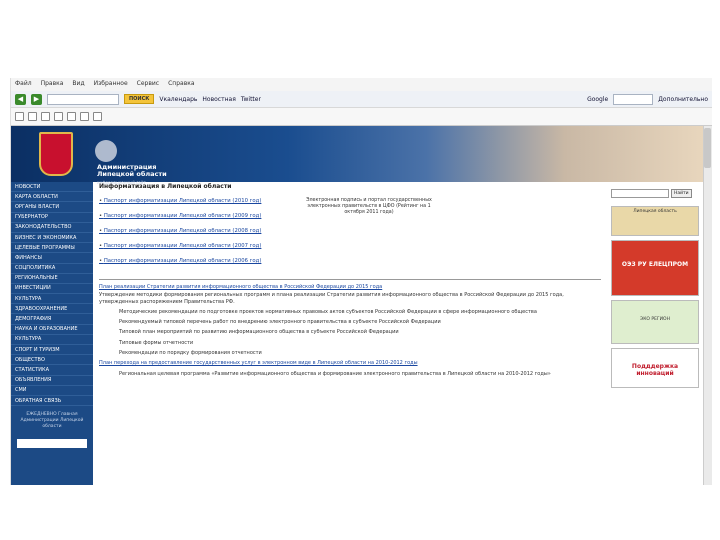 The image size is (720, 540). Describe the element at coordinates (52, 218) in the screenshot. I see `sidebar-item: ГУБЕРНАТОР` at that location.